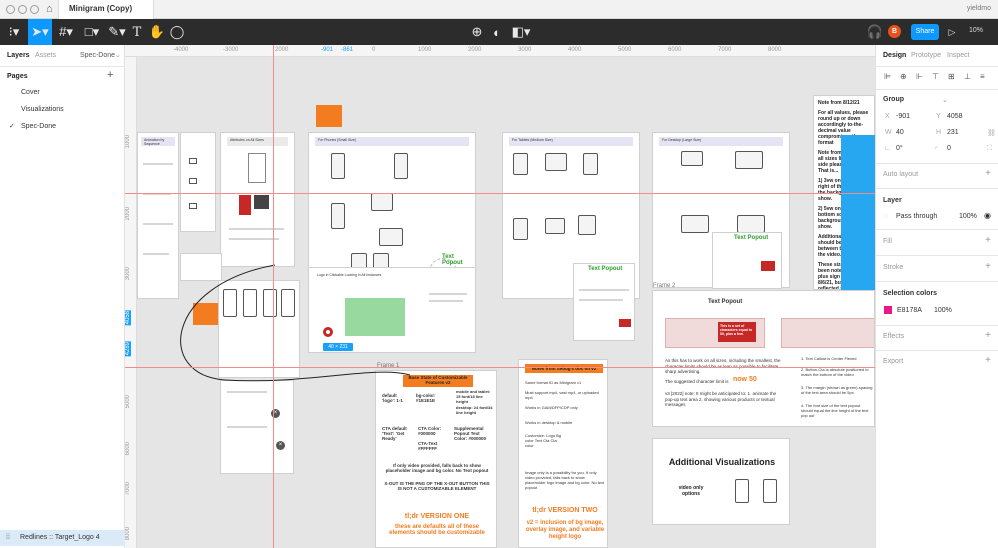  Describe the element at coordinates (958, 55) in the screenshot. I see `tab-inspect: Inspect` at that location.